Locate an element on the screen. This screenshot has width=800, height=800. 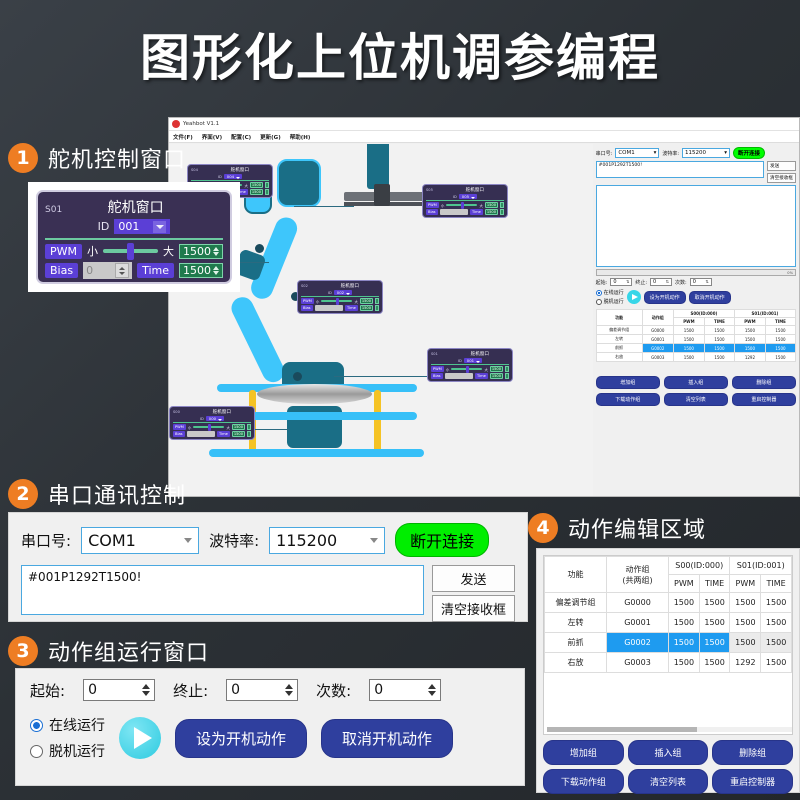
delete-group-button: 删除组 is located at coordinates (752, 752).